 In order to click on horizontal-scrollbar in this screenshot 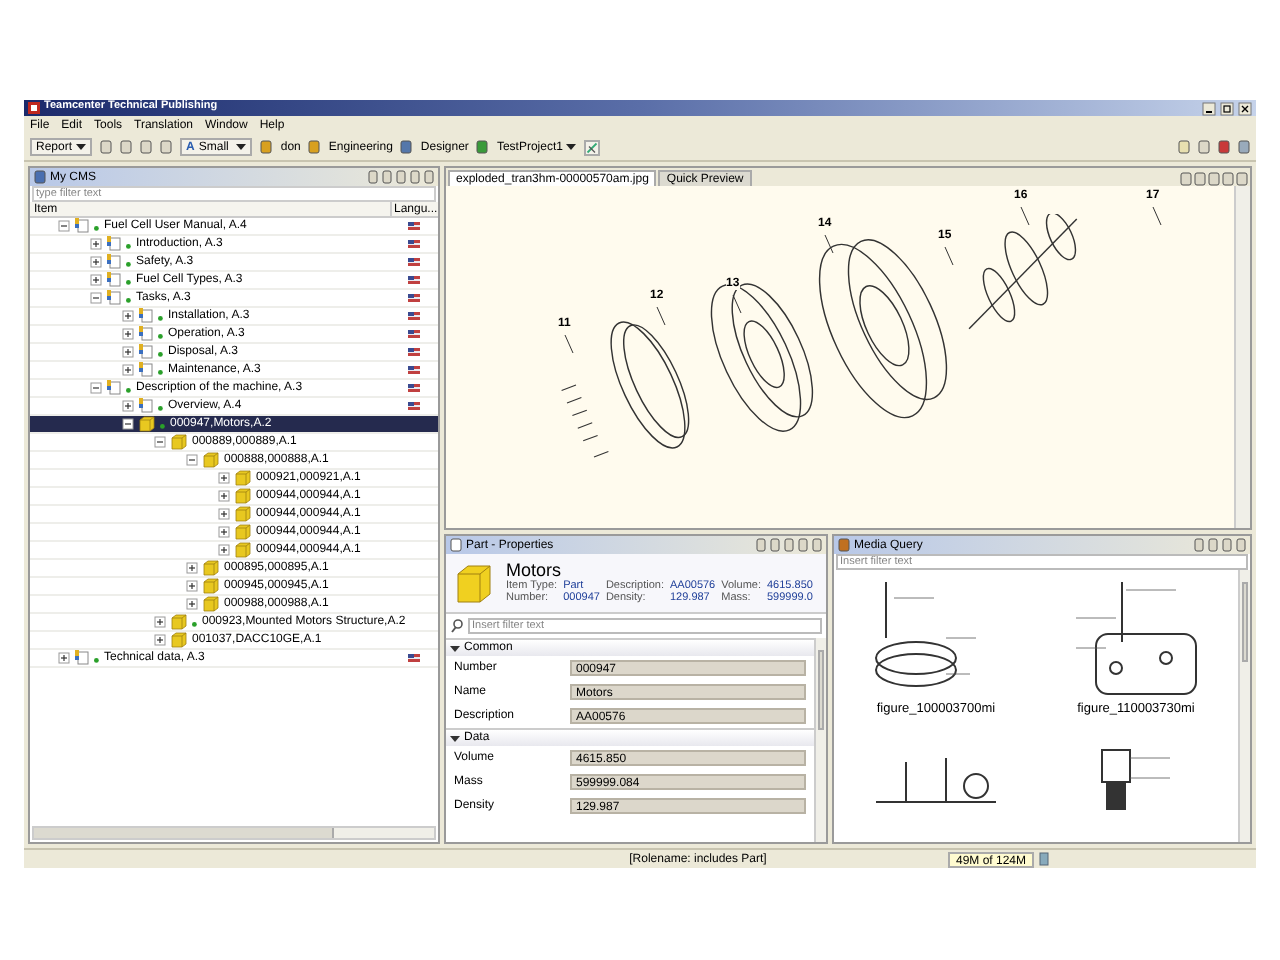, I will do `click(234, 833)`.